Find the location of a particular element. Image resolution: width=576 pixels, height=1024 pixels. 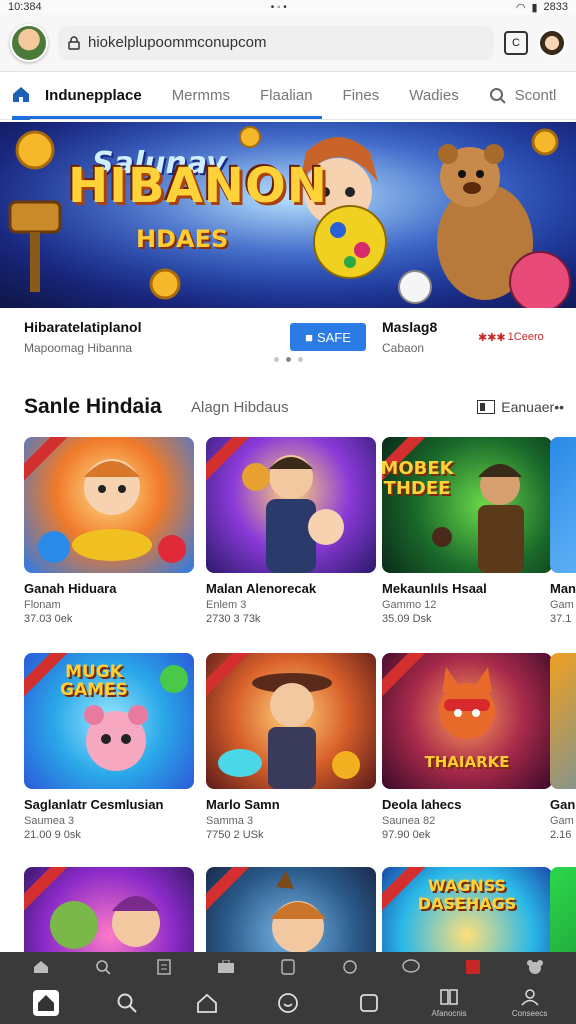

circle-icon is located at coordinates (350, 967).